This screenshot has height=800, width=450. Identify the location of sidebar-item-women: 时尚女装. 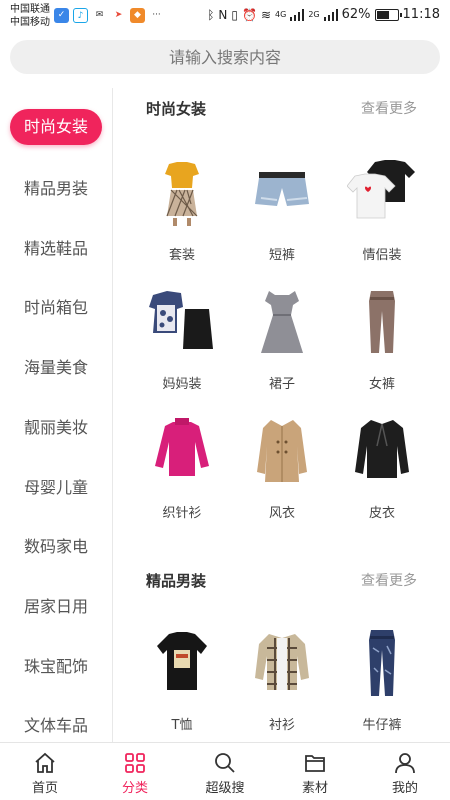
(56, 127).